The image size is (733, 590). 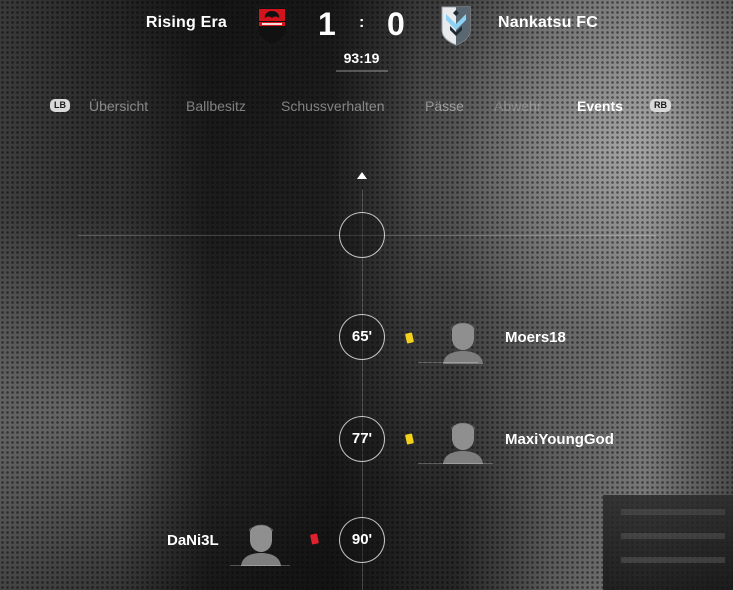 What do you see at coordinates (660, 105) in the screenshot?
I see `rb-button: RB` at bounding box center [660, 105].